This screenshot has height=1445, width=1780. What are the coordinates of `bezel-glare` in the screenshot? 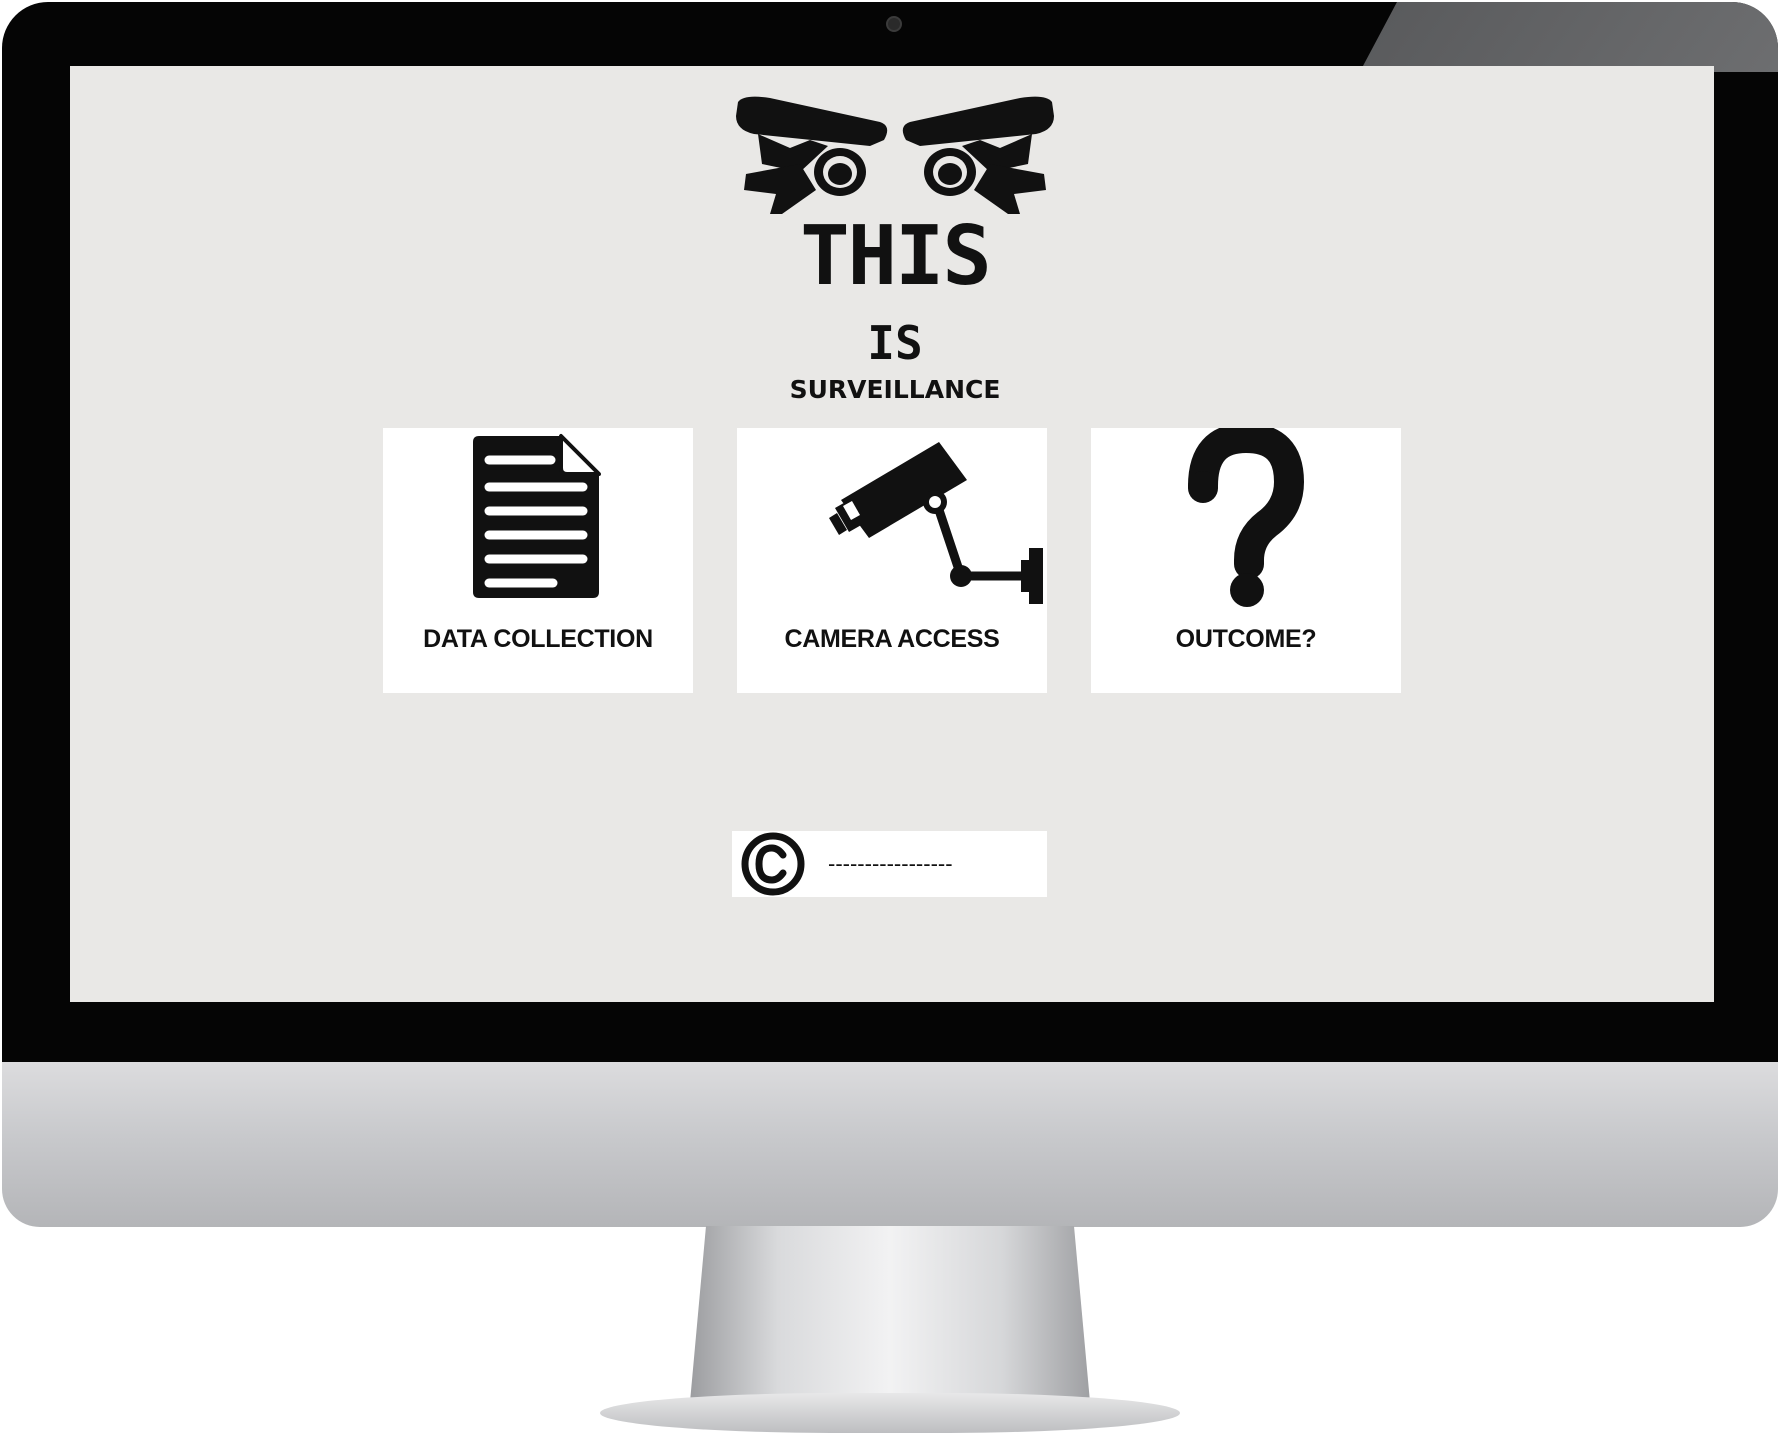 It's located at (1568, 37).